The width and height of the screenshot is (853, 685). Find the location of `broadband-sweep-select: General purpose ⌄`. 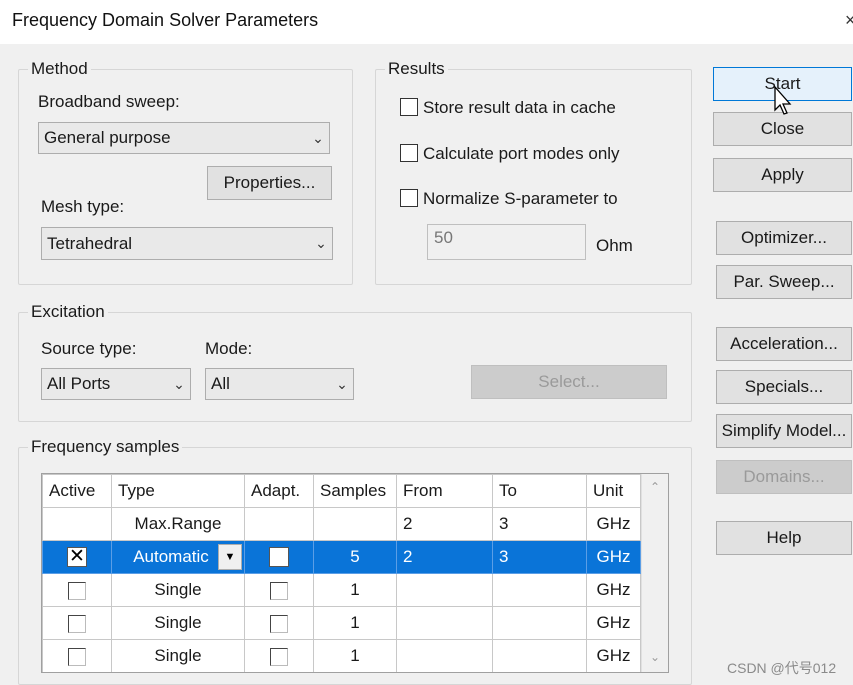

broadband-sweep-select: General purpose ⌄ is located at coordinates (184, 138).